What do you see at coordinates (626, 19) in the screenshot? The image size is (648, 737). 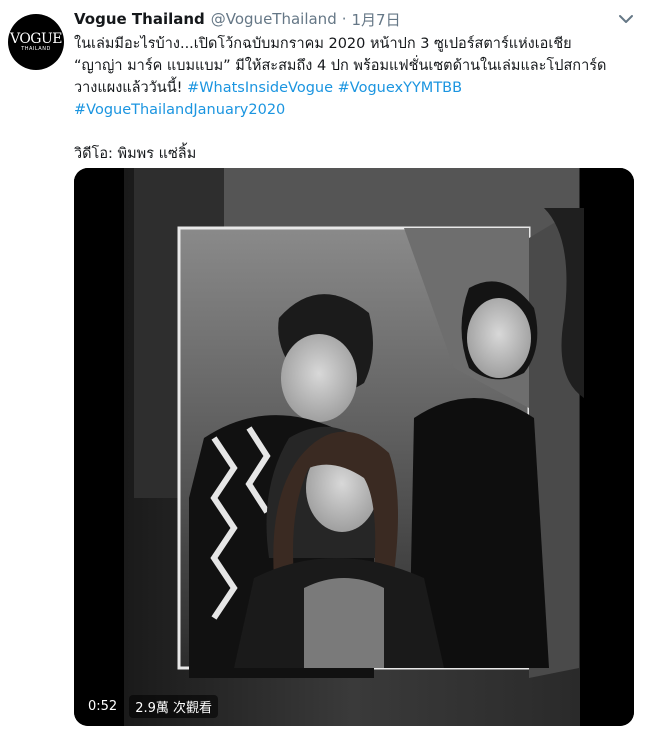 I see `chevron-down-icon` at bounding box center [626, 19].